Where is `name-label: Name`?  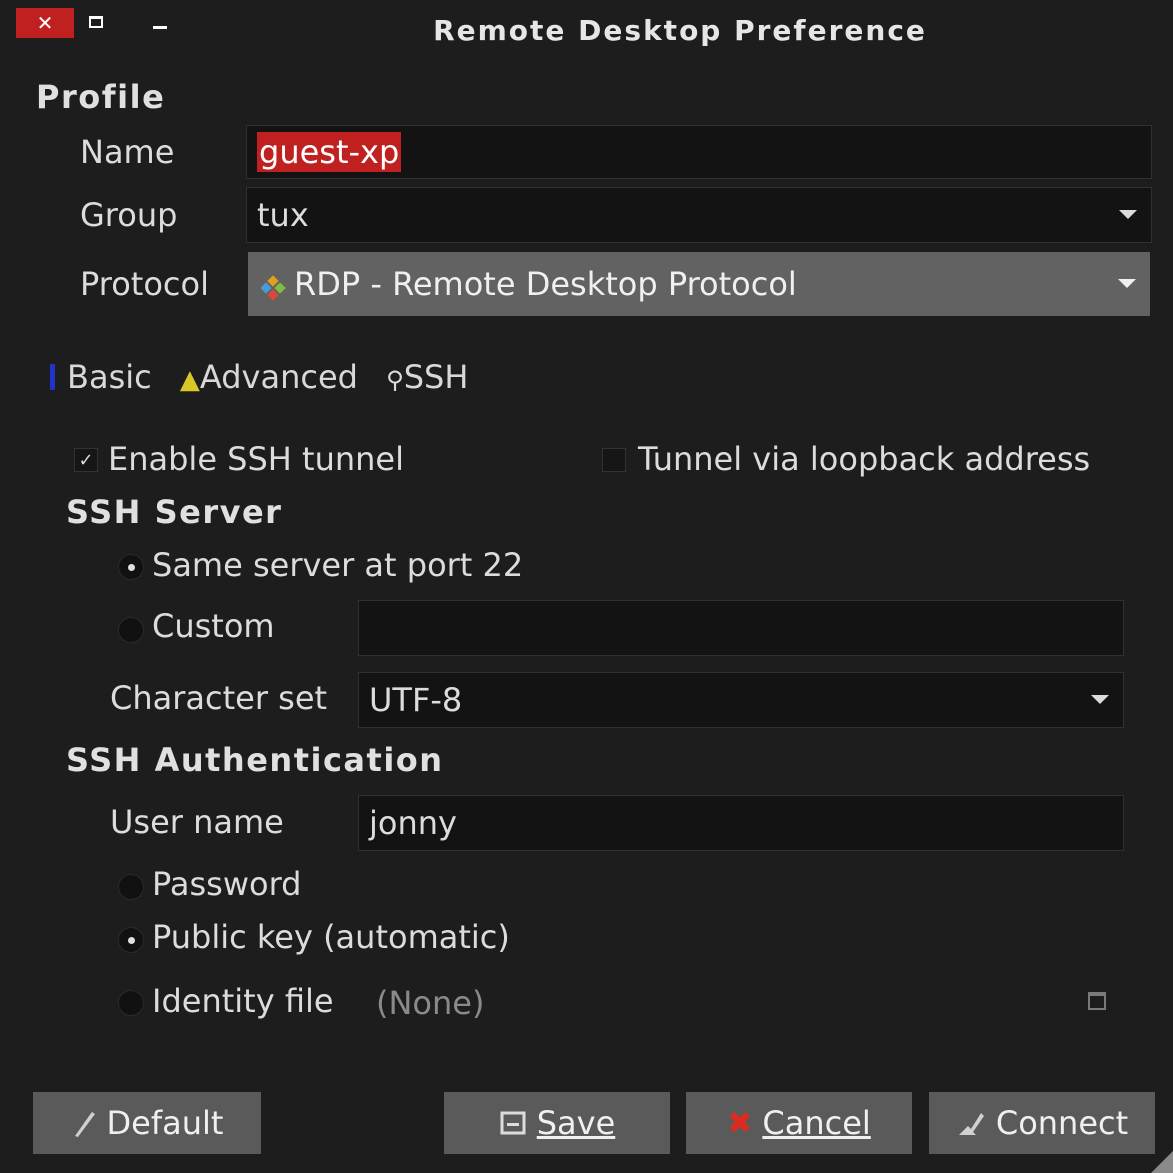 name-label: Name is located at coordinates (127, 152).